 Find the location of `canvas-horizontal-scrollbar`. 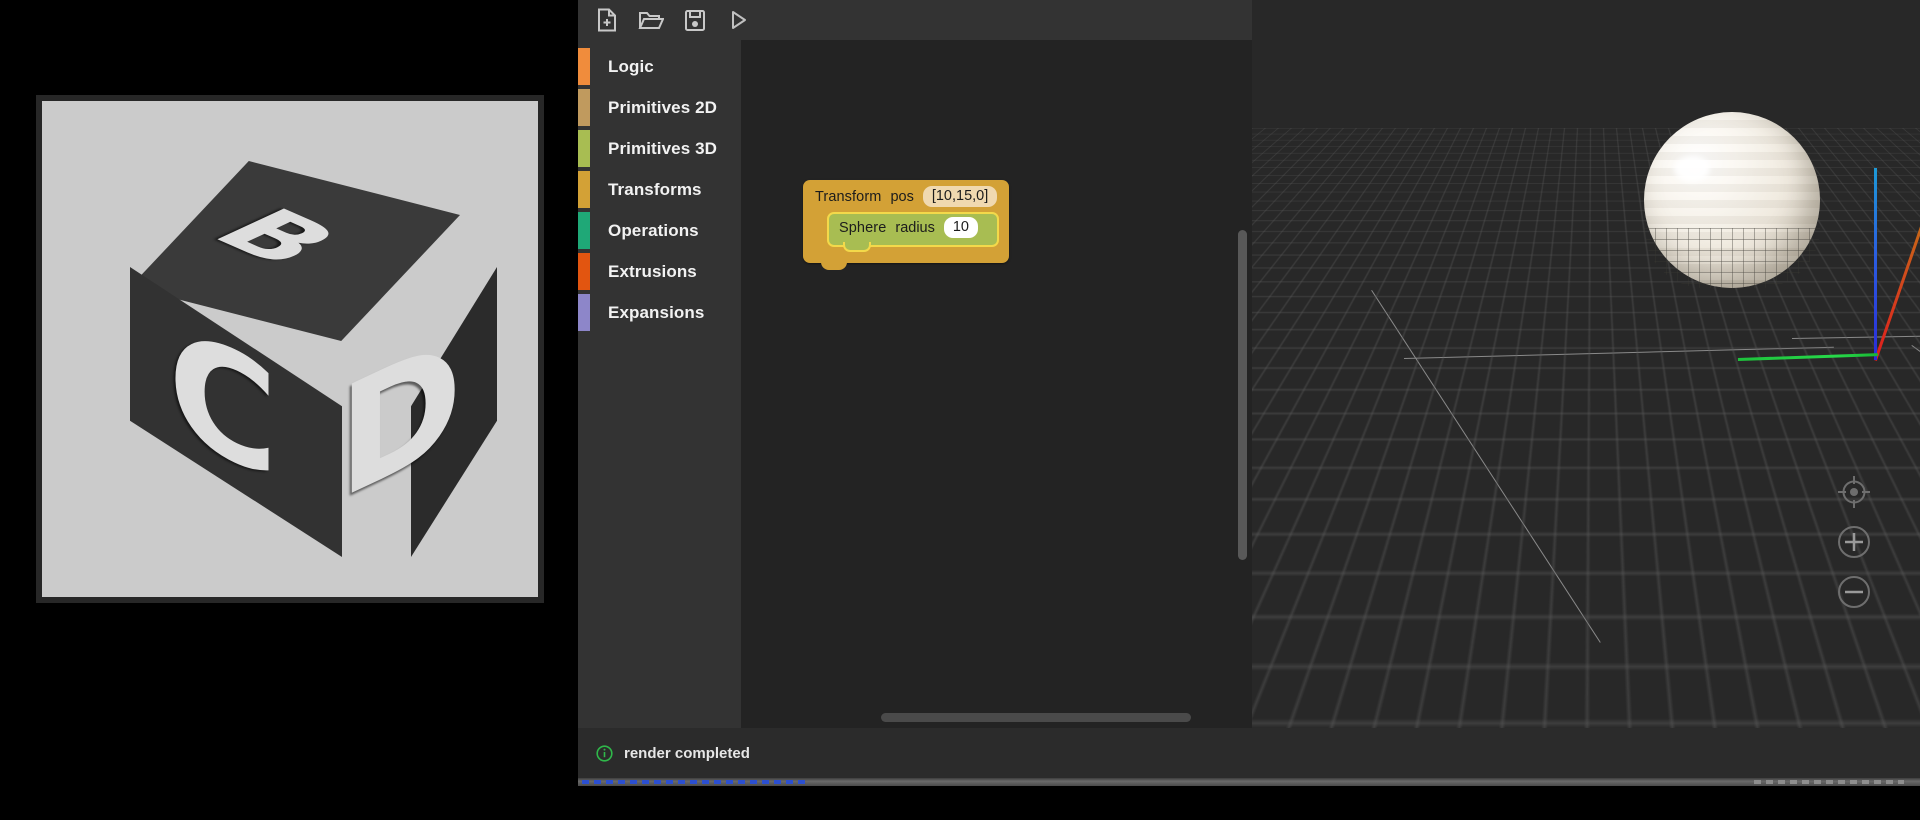

canvas-horizontal-scrollbar is located at coordinates (1036, 718).